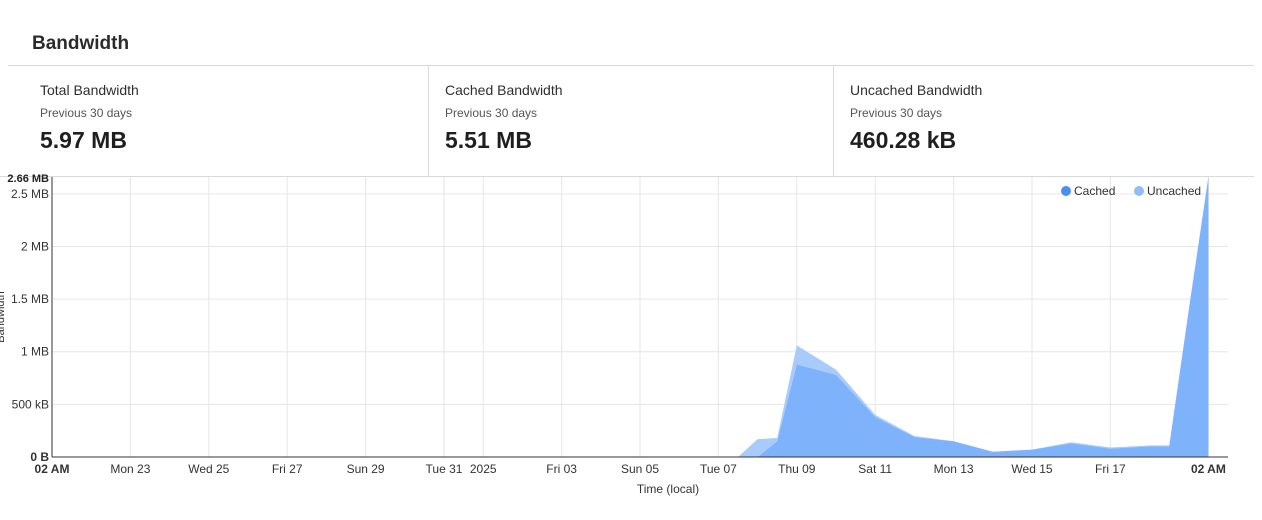 The height and width of the screenshot is (520, 1262). Describe the element at coordinates (35, 246) in the screenshot. I see `y-tick-label: 2 MB` at that location.